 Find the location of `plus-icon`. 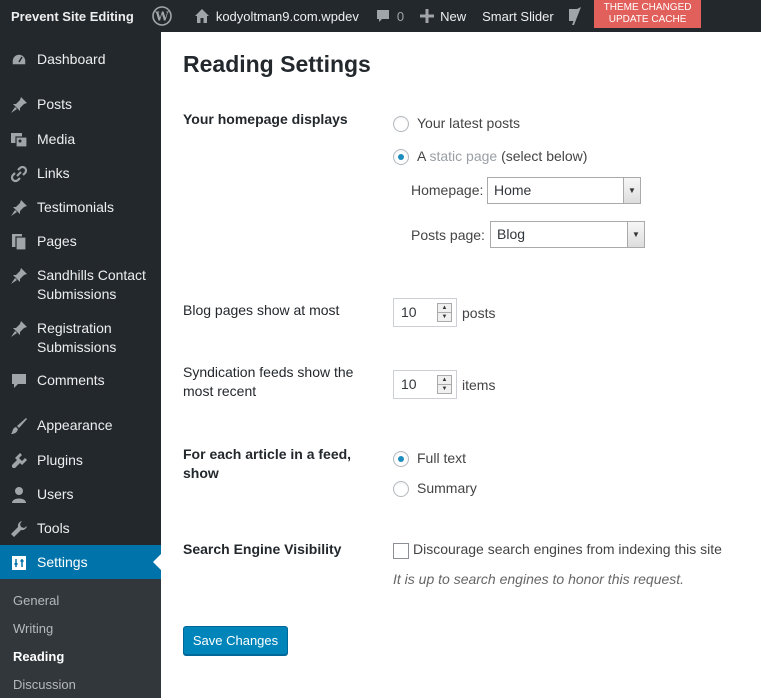

plus-icon is located at coordinates (427, 16).